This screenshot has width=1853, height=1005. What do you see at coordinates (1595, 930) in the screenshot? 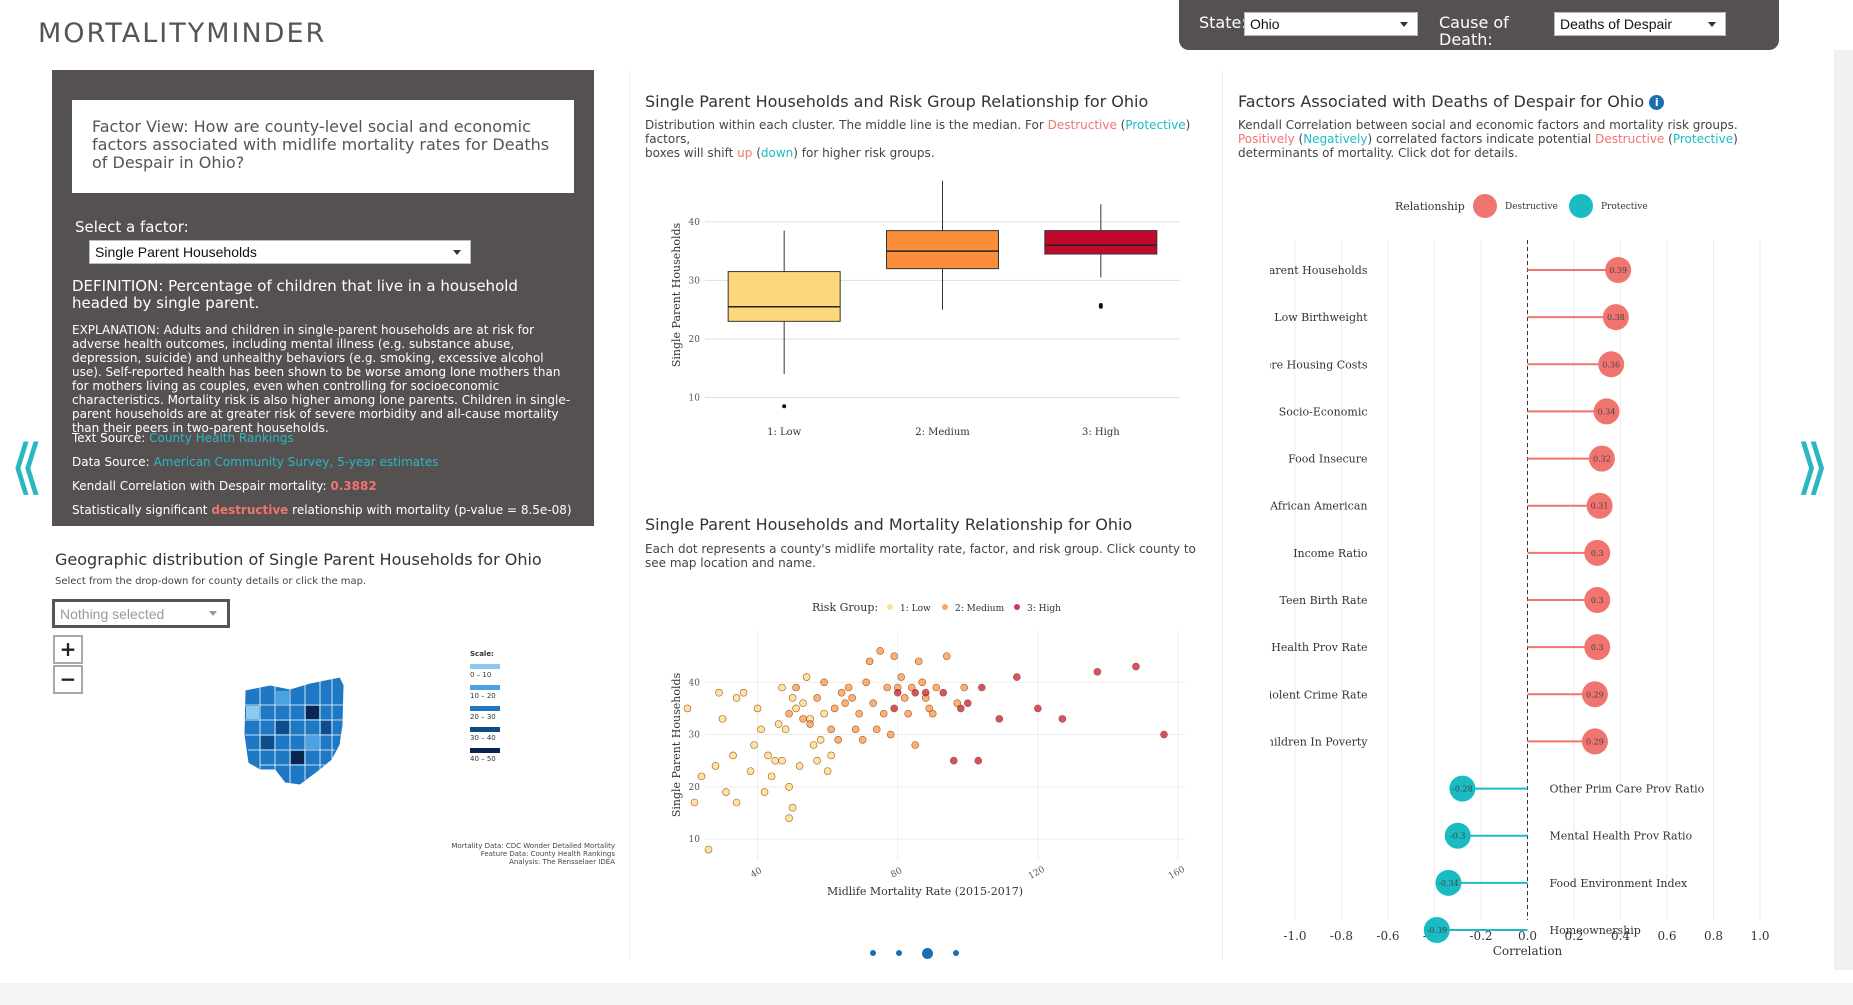
I see `factor-label: Homeownership` at bounding box center [1595, 930].